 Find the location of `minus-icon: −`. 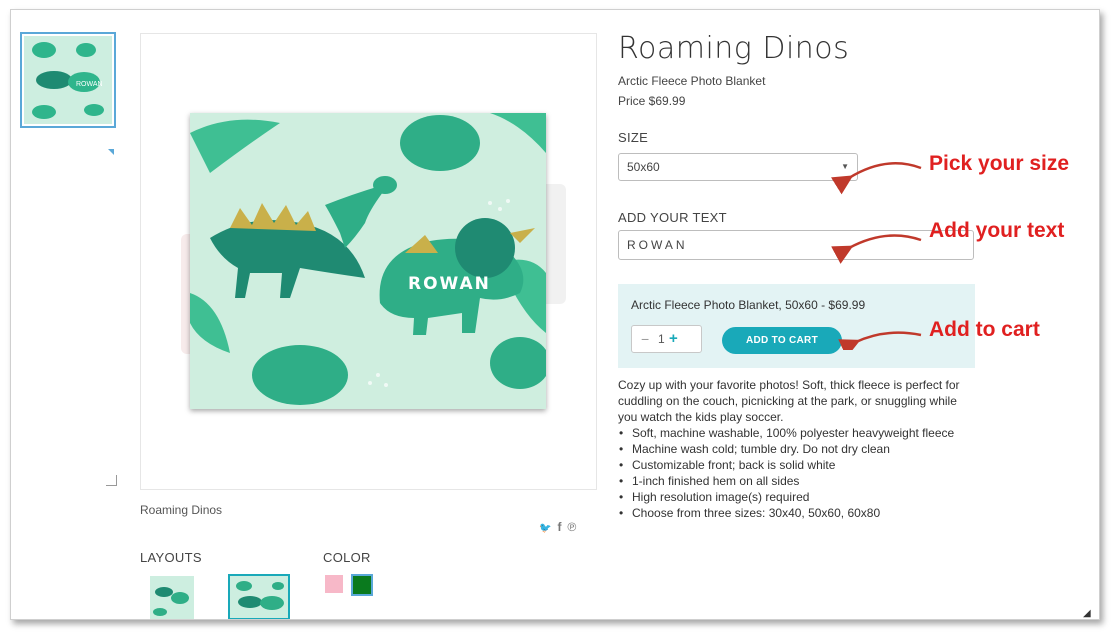

minus-icon: − is located at coordinates (645, 339).